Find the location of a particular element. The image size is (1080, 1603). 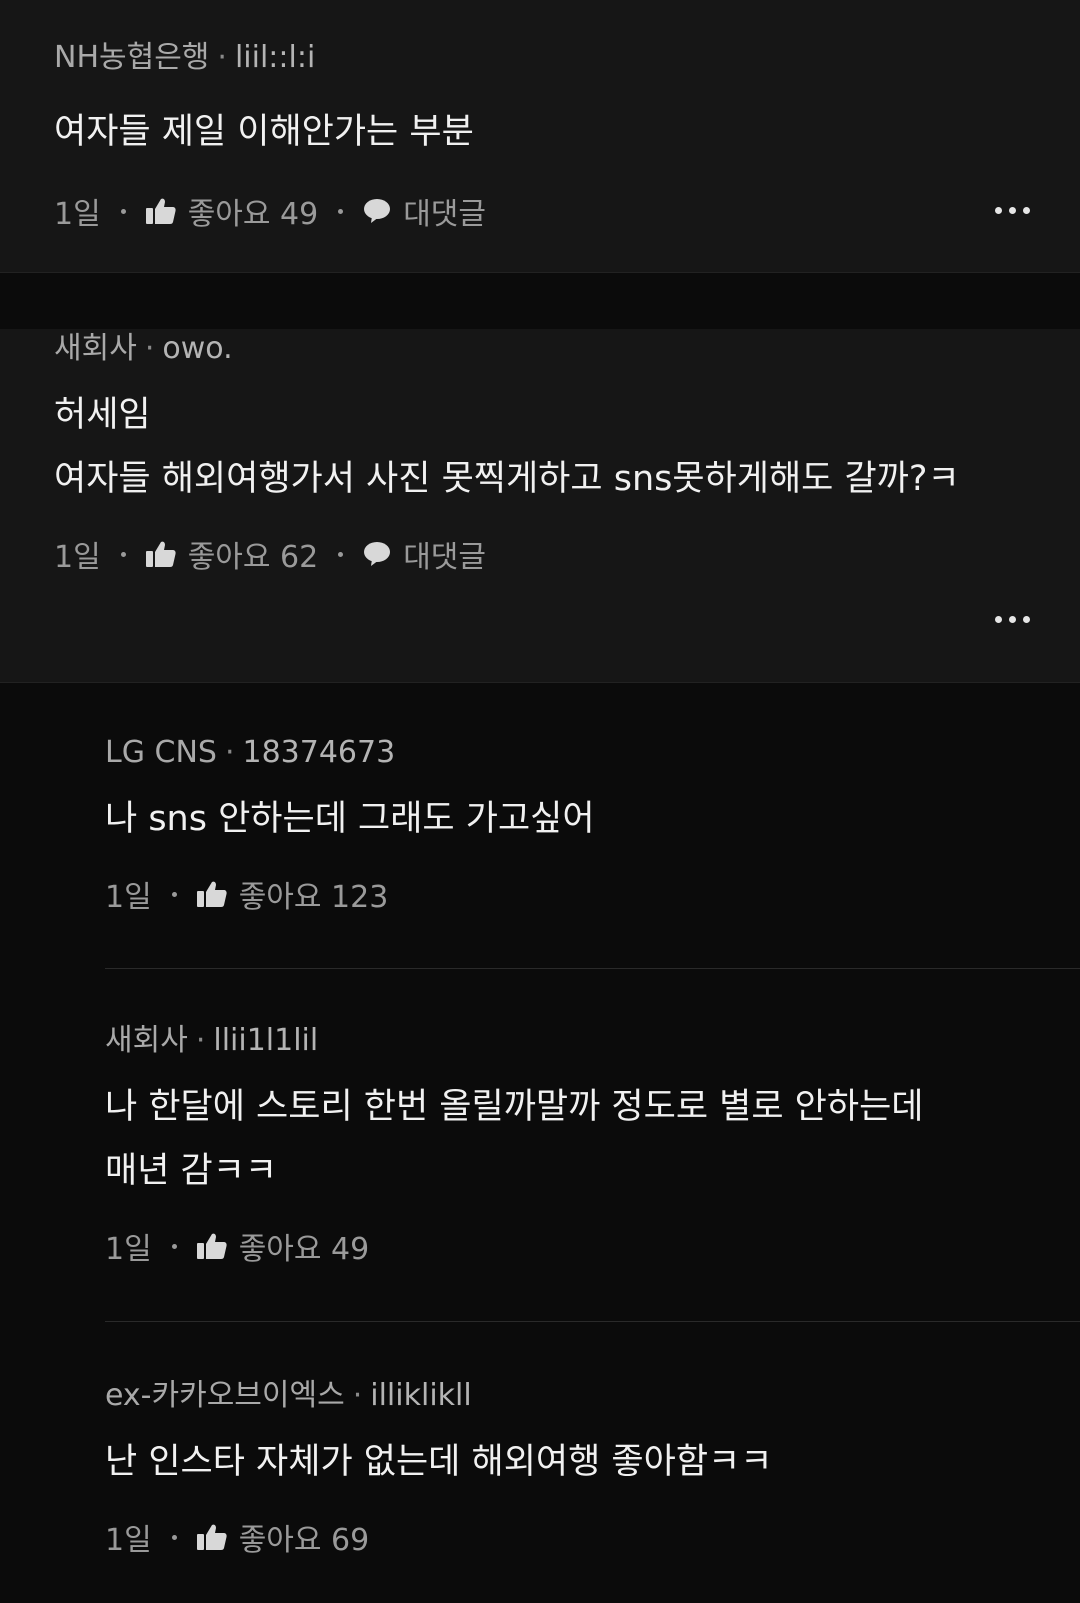

comment-actions: 1일 좋아요 49 대댓글 is located at coordinates (540, 211).